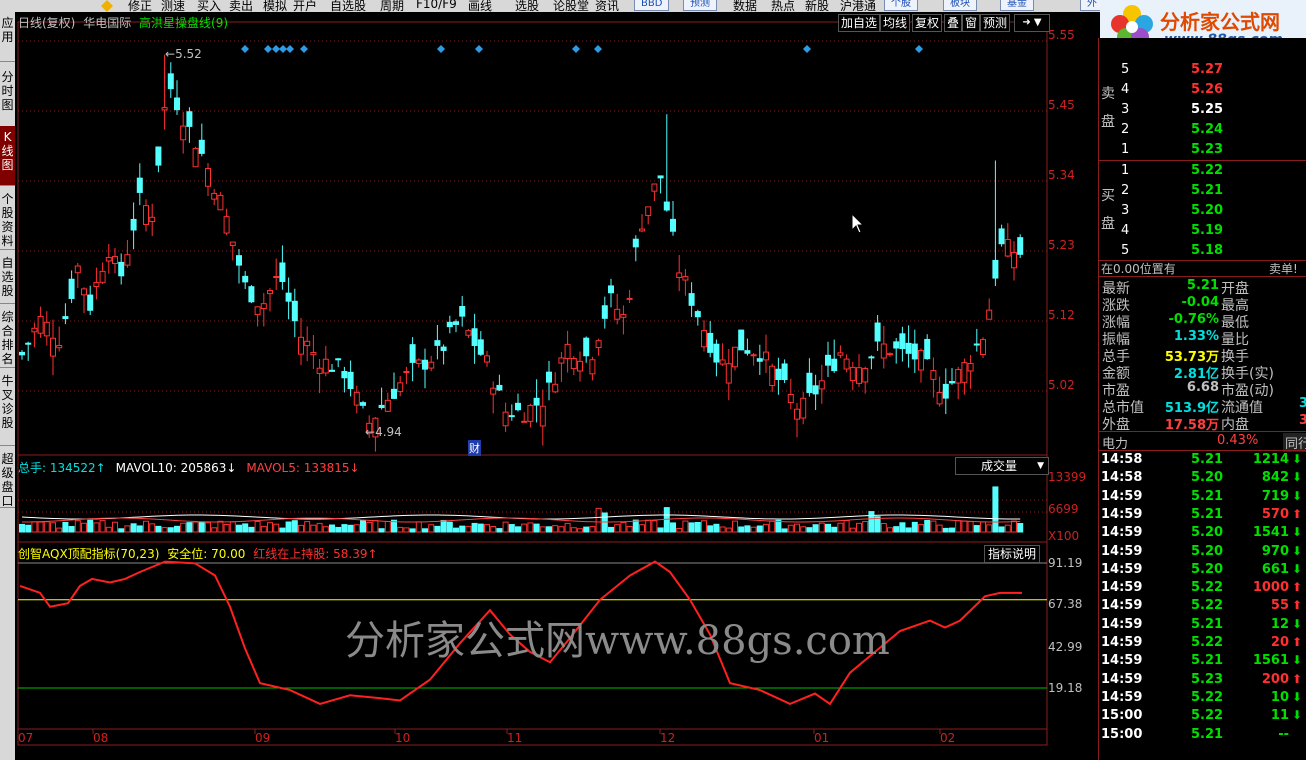  Describe the element at coordinates (7, 478) in the screenshot. I see `left-tab: 超级盘口` at that location.